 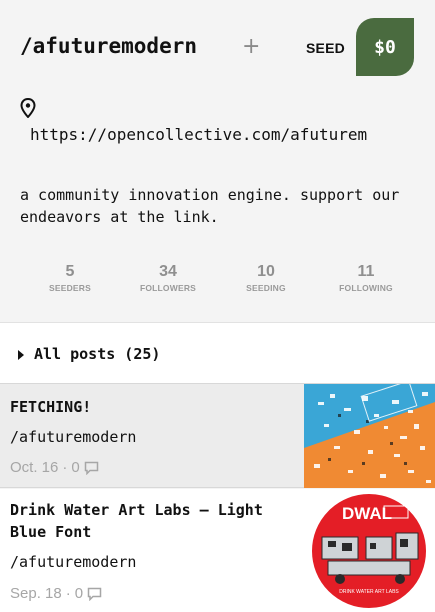 I want to click on triangle-right-icon, so click(x=21, y=355).